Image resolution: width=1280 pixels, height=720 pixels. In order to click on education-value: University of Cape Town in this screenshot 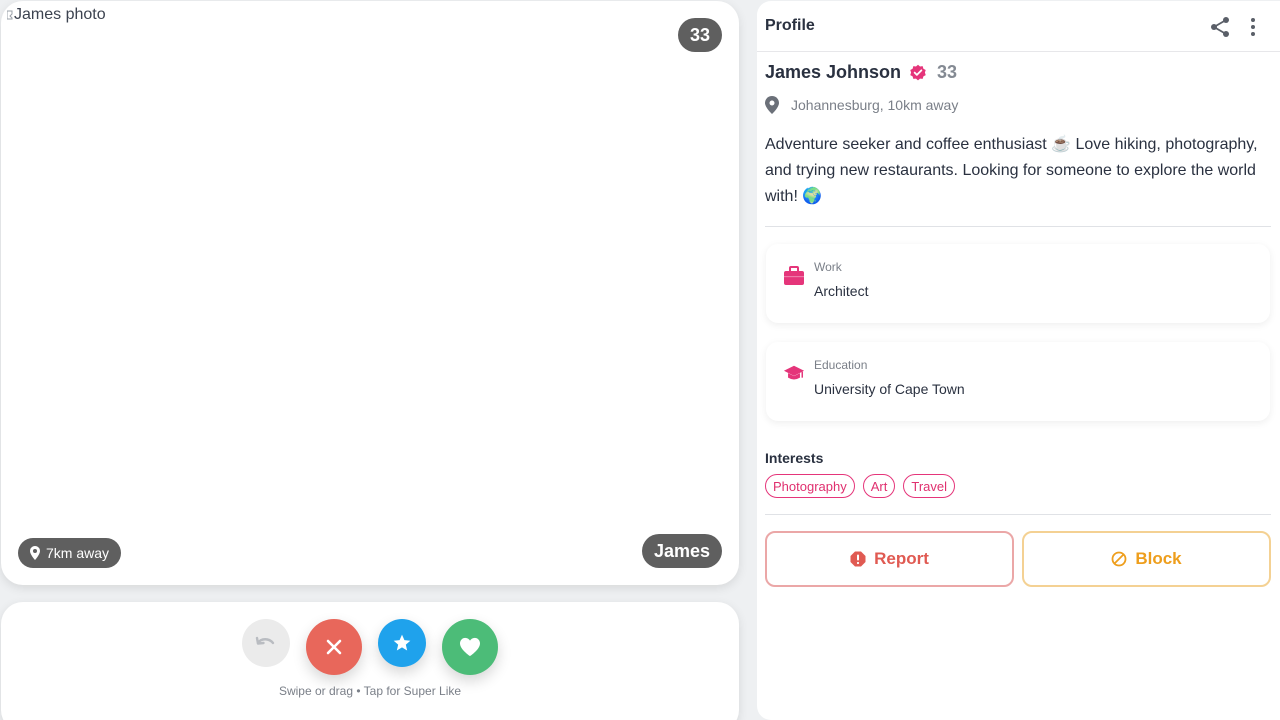, I will do `click(889, 389)`.